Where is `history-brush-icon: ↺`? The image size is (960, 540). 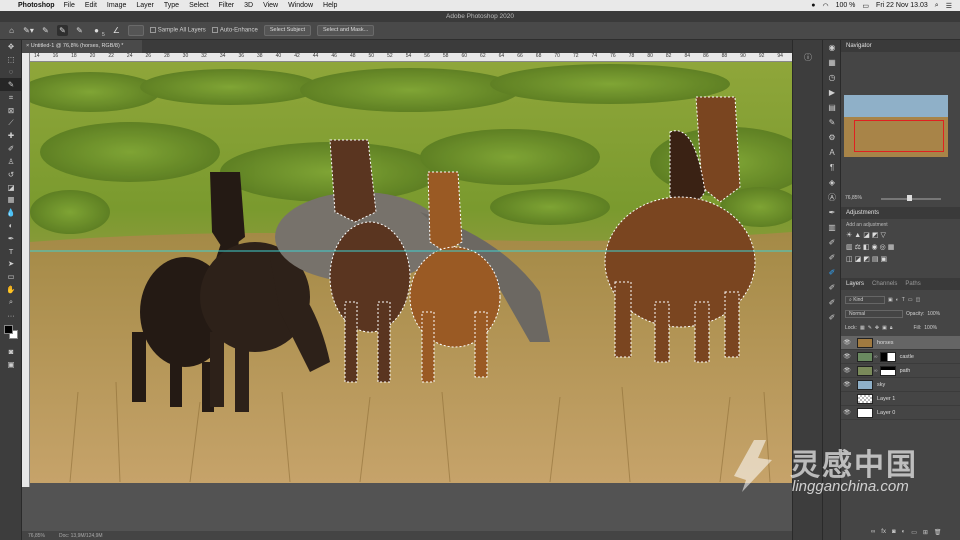 history-brush-icon: ↺ is located at coordinates (11, 174).